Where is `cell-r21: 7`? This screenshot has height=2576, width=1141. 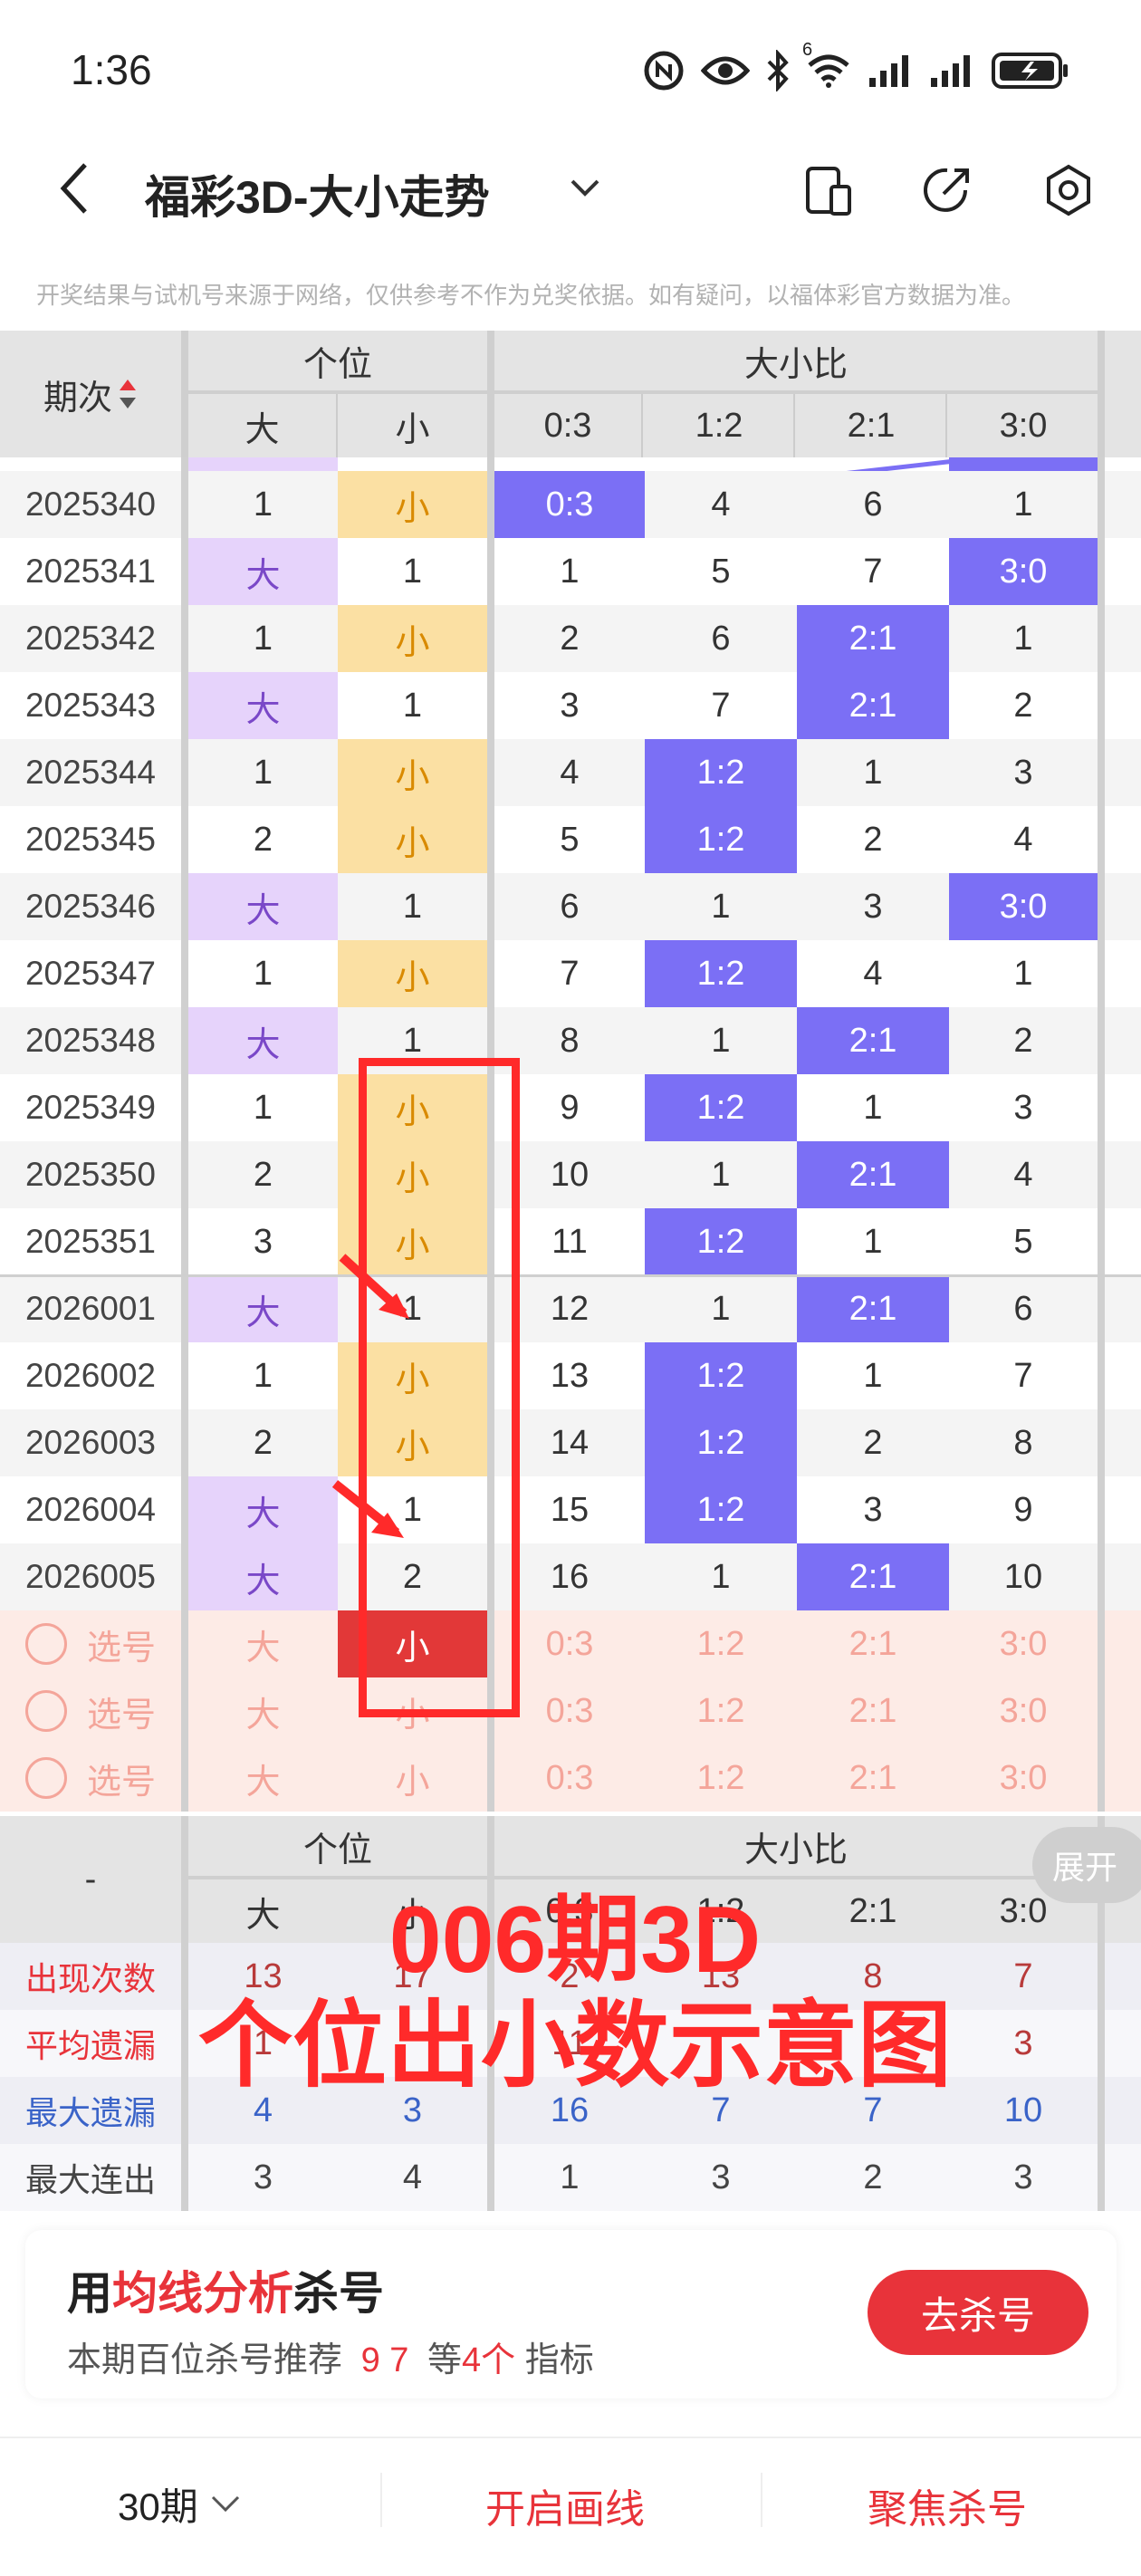 cell-r21: 7 is located at coordinates (873, 571).